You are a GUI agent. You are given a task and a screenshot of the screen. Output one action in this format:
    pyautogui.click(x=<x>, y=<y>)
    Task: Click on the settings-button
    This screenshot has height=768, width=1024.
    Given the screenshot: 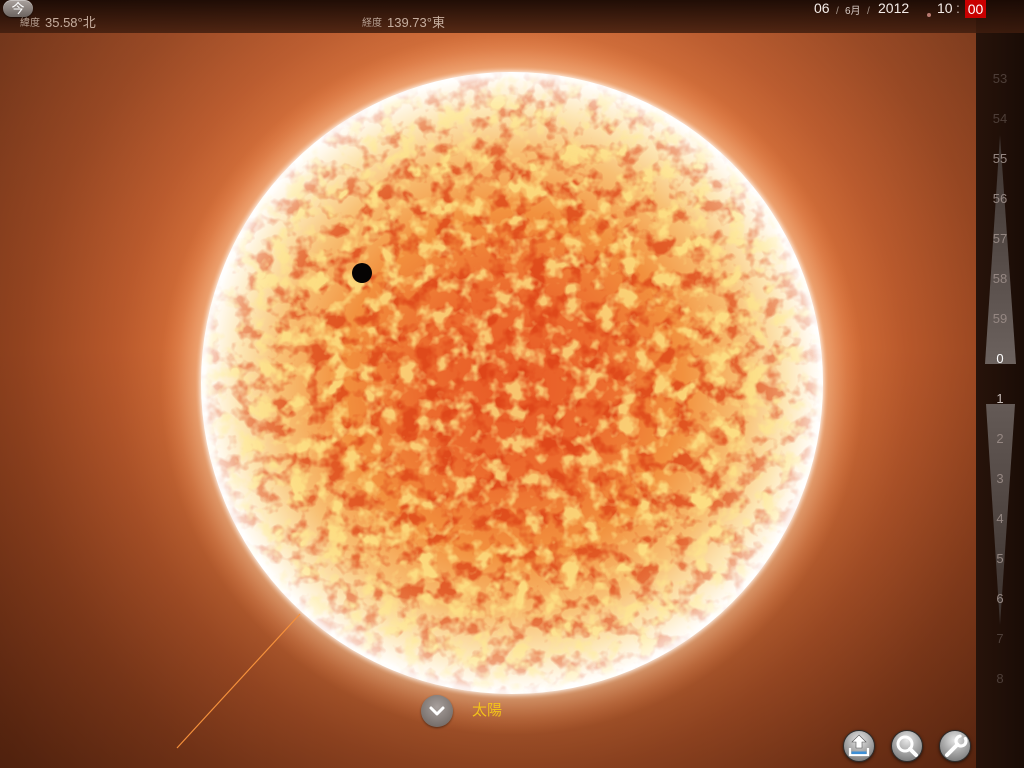 What is the action you would take?
    pyautogui.click(x=955, y=746)
    